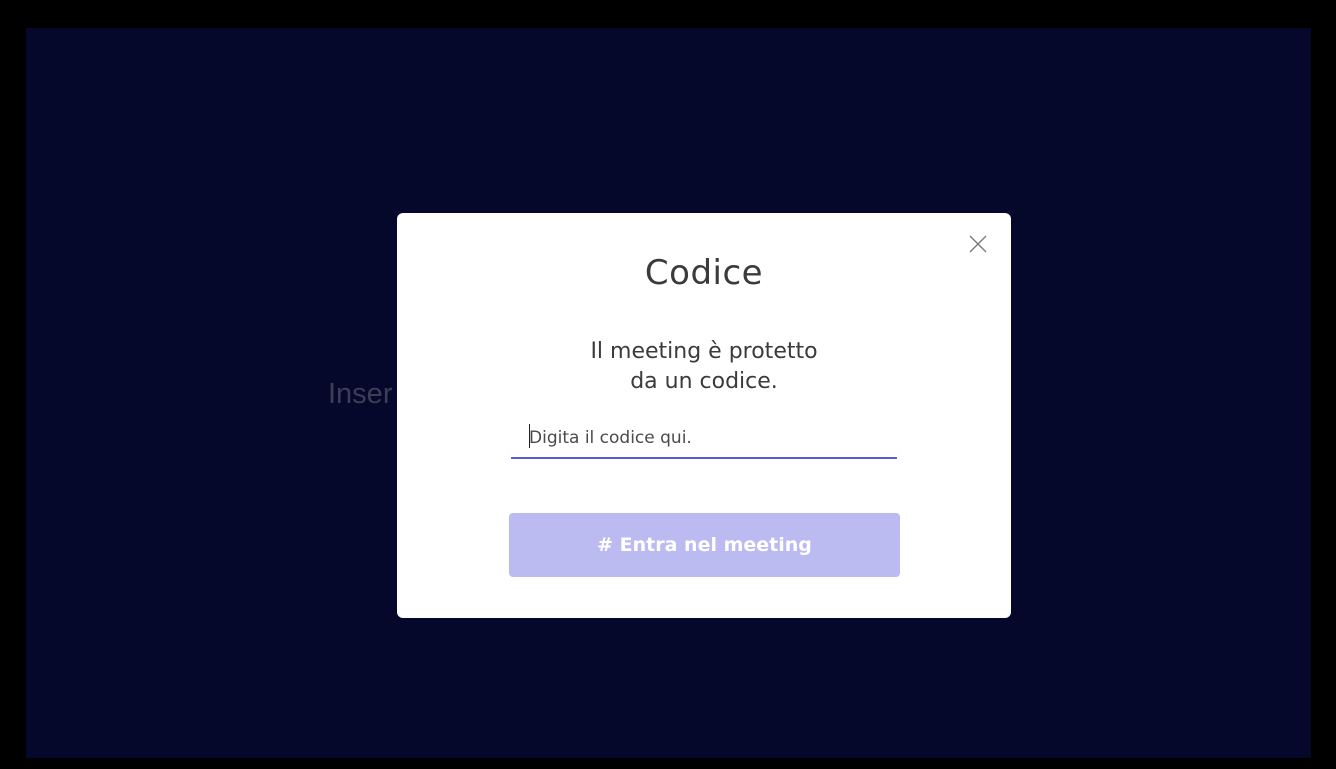 The image size is (1336, 769). What do you see at coordinates (704, 367) in the screenshot?
I see `dialog-description: Il meeting è protetto da un codice.` at bounding box center [704, 367].